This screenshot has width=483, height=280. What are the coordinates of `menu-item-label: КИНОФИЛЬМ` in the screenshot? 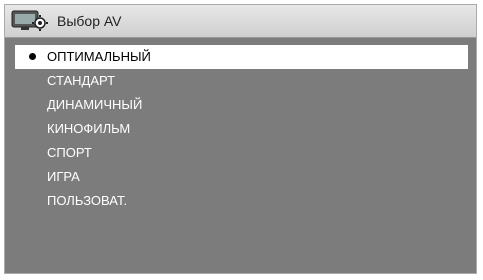 It's located at (89, 128).